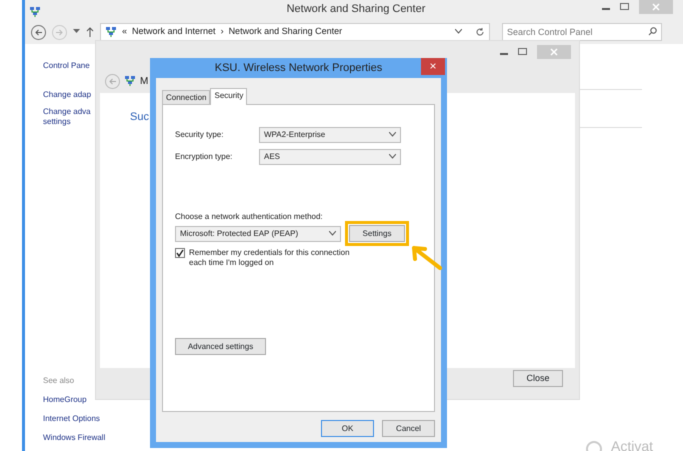  What do you see at coordinates (377, 233) in the screenshot?
I see `settings-button: Settings` at bounding box center [377, 233].